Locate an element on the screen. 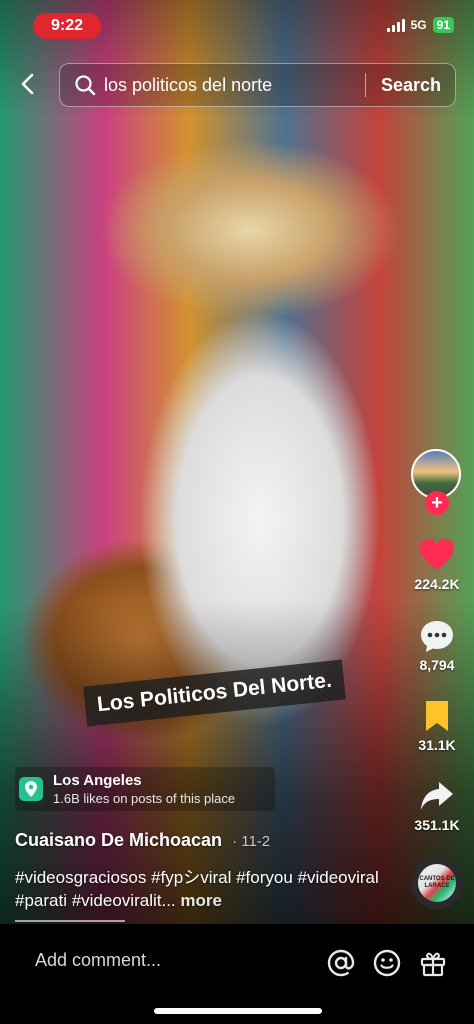 This screenshot has height=1024, width=474. share-button: 351.1K is located at coordinates (437, 806).